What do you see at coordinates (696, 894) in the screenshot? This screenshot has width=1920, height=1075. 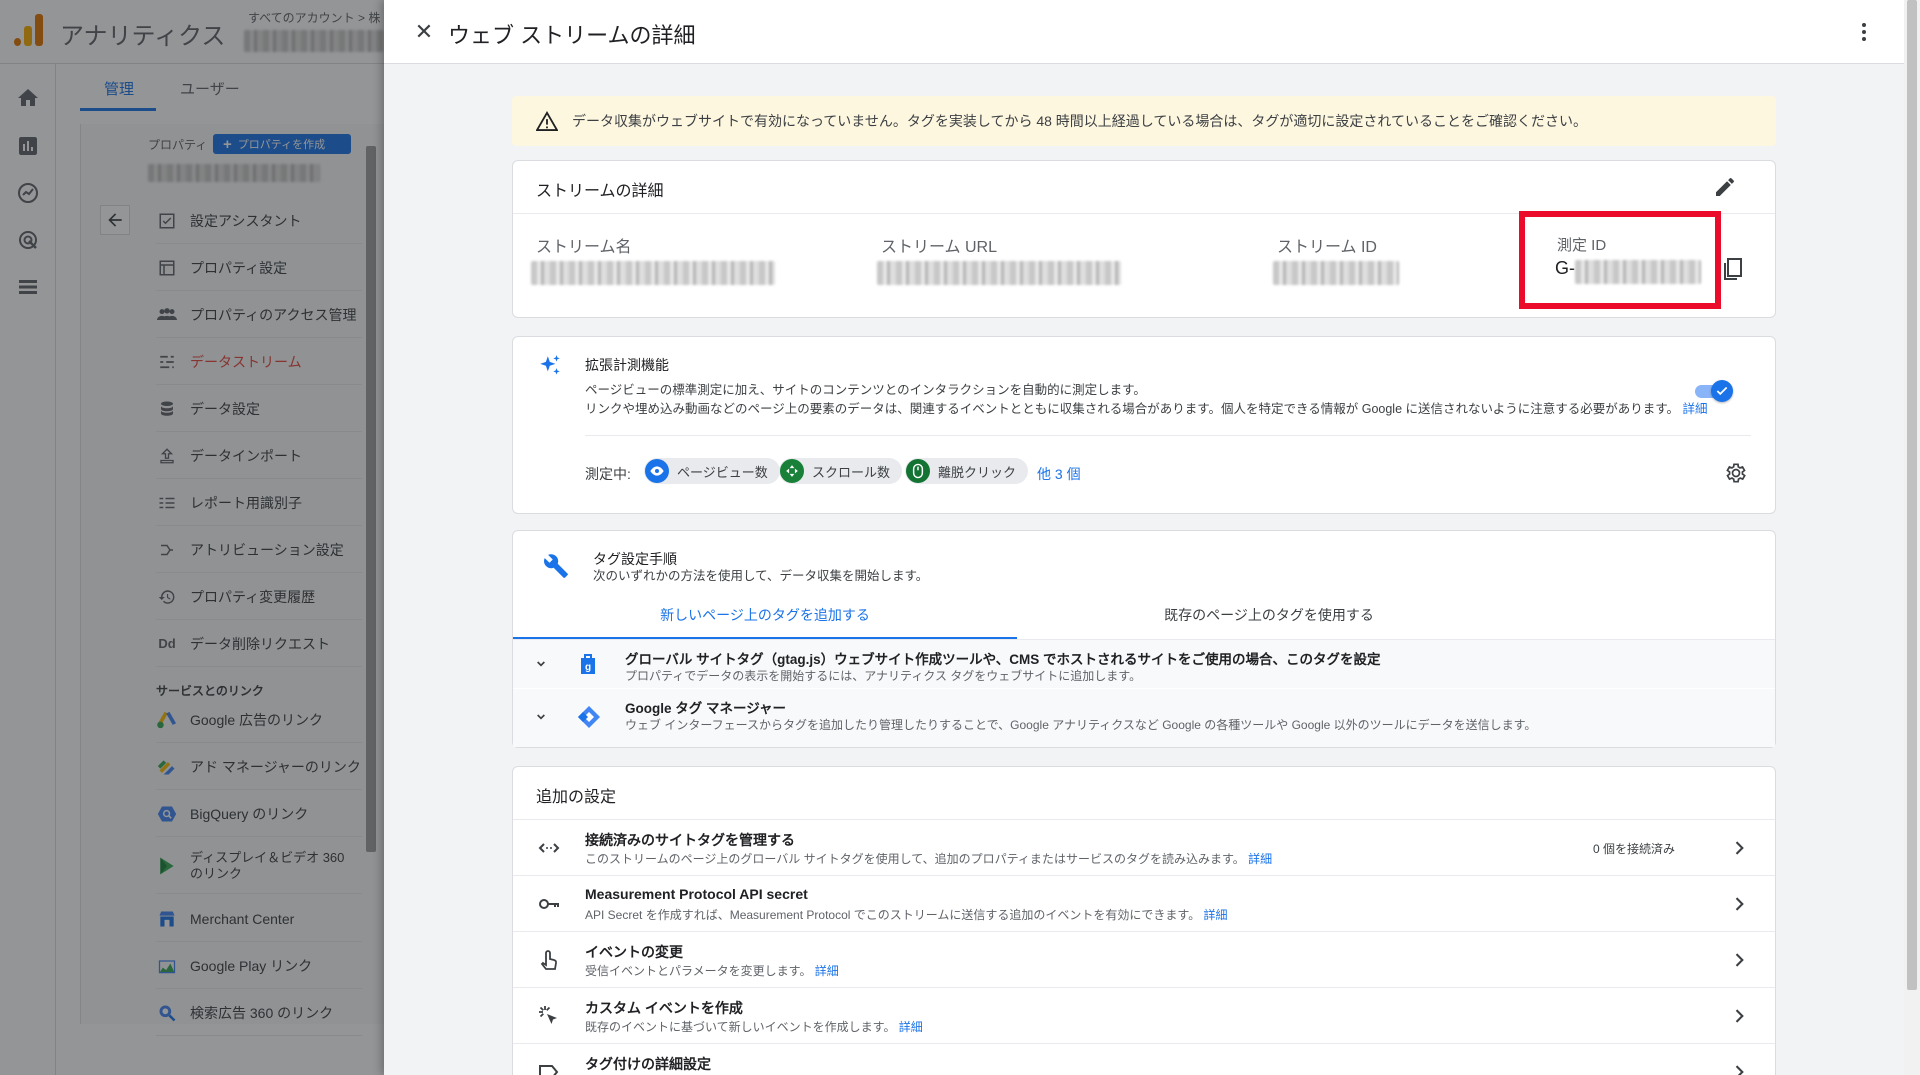 I see `li-title: Measurement Protocol API secret` at bounding box center [696, 894].